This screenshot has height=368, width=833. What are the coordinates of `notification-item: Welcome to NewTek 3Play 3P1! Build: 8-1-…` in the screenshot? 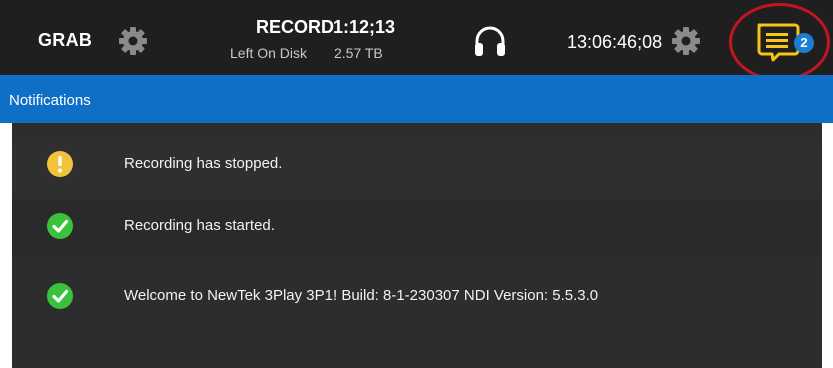 It's located at (417, 297).